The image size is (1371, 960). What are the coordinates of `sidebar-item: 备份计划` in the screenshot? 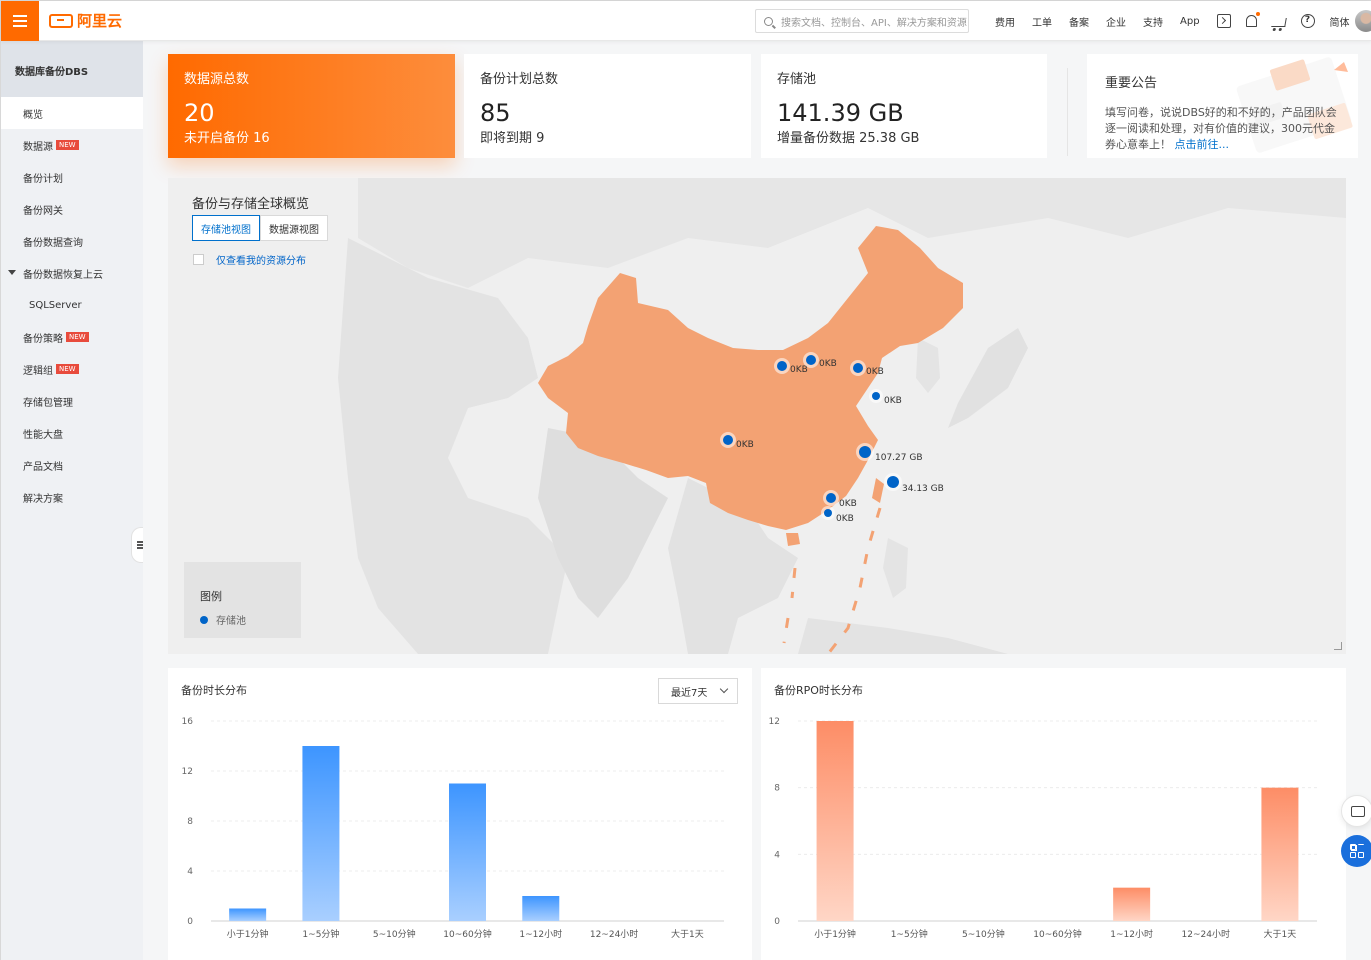 It's located at (72, 177).